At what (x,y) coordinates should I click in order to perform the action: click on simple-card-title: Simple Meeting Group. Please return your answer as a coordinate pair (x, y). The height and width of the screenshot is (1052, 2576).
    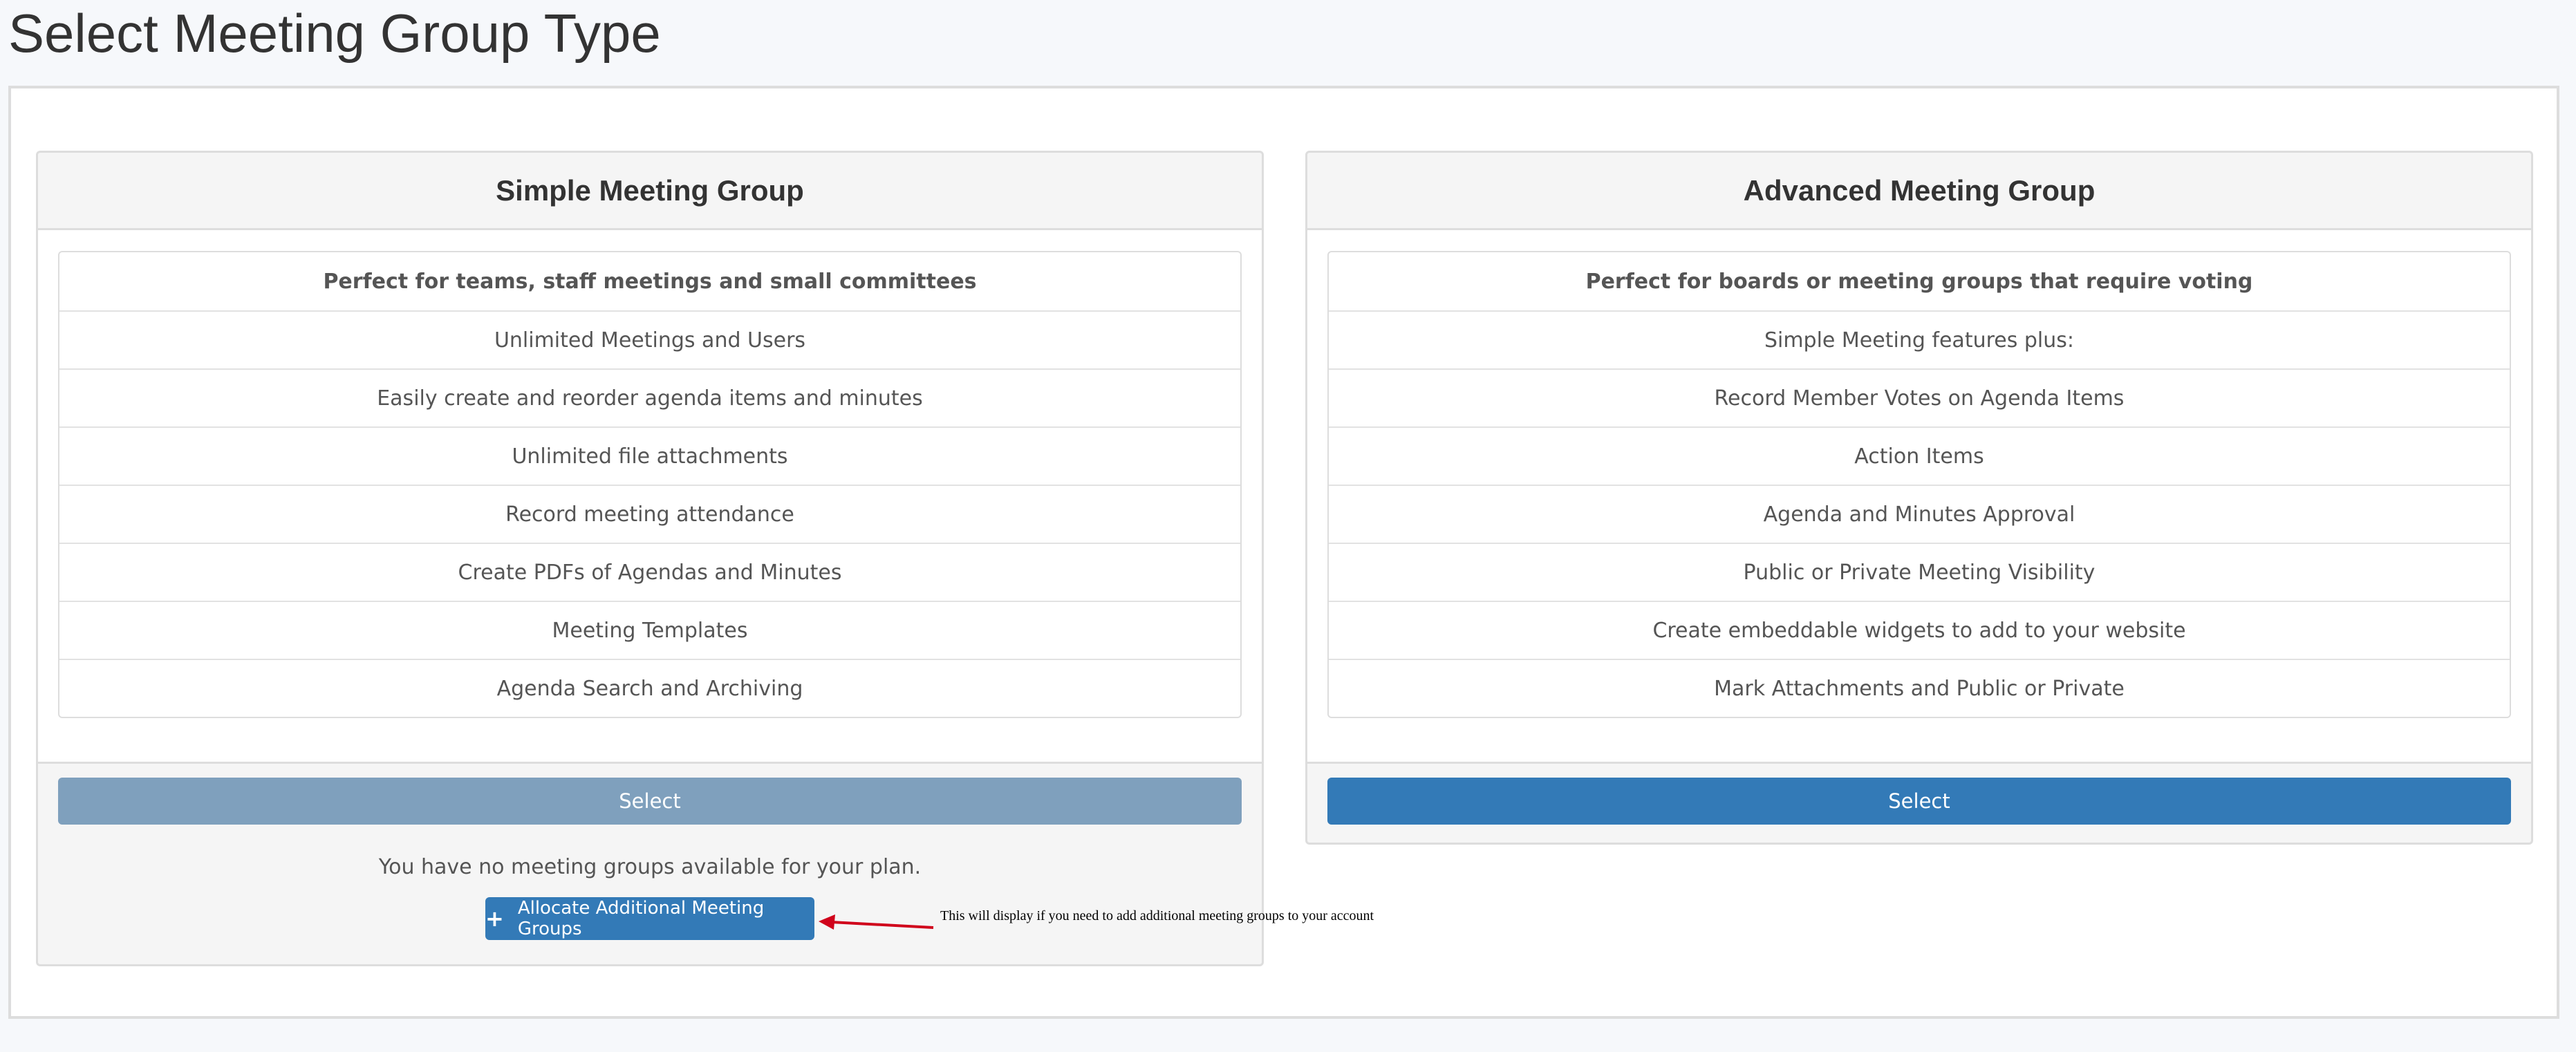
    Looking at the image, I should click on (650, 191).